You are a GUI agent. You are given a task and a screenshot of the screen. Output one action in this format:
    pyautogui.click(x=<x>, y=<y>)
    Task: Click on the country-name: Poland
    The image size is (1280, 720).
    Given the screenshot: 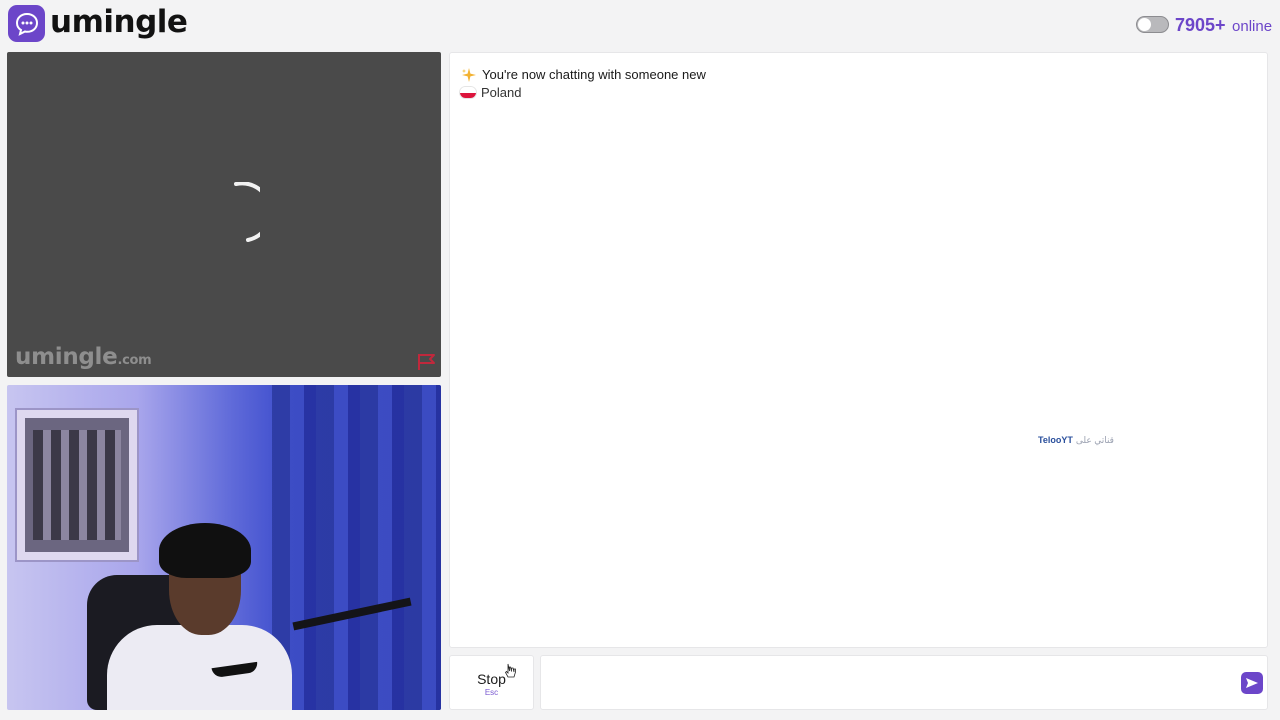 What is the action you would take?
    pyautogui.click(x=501, y=92)
    